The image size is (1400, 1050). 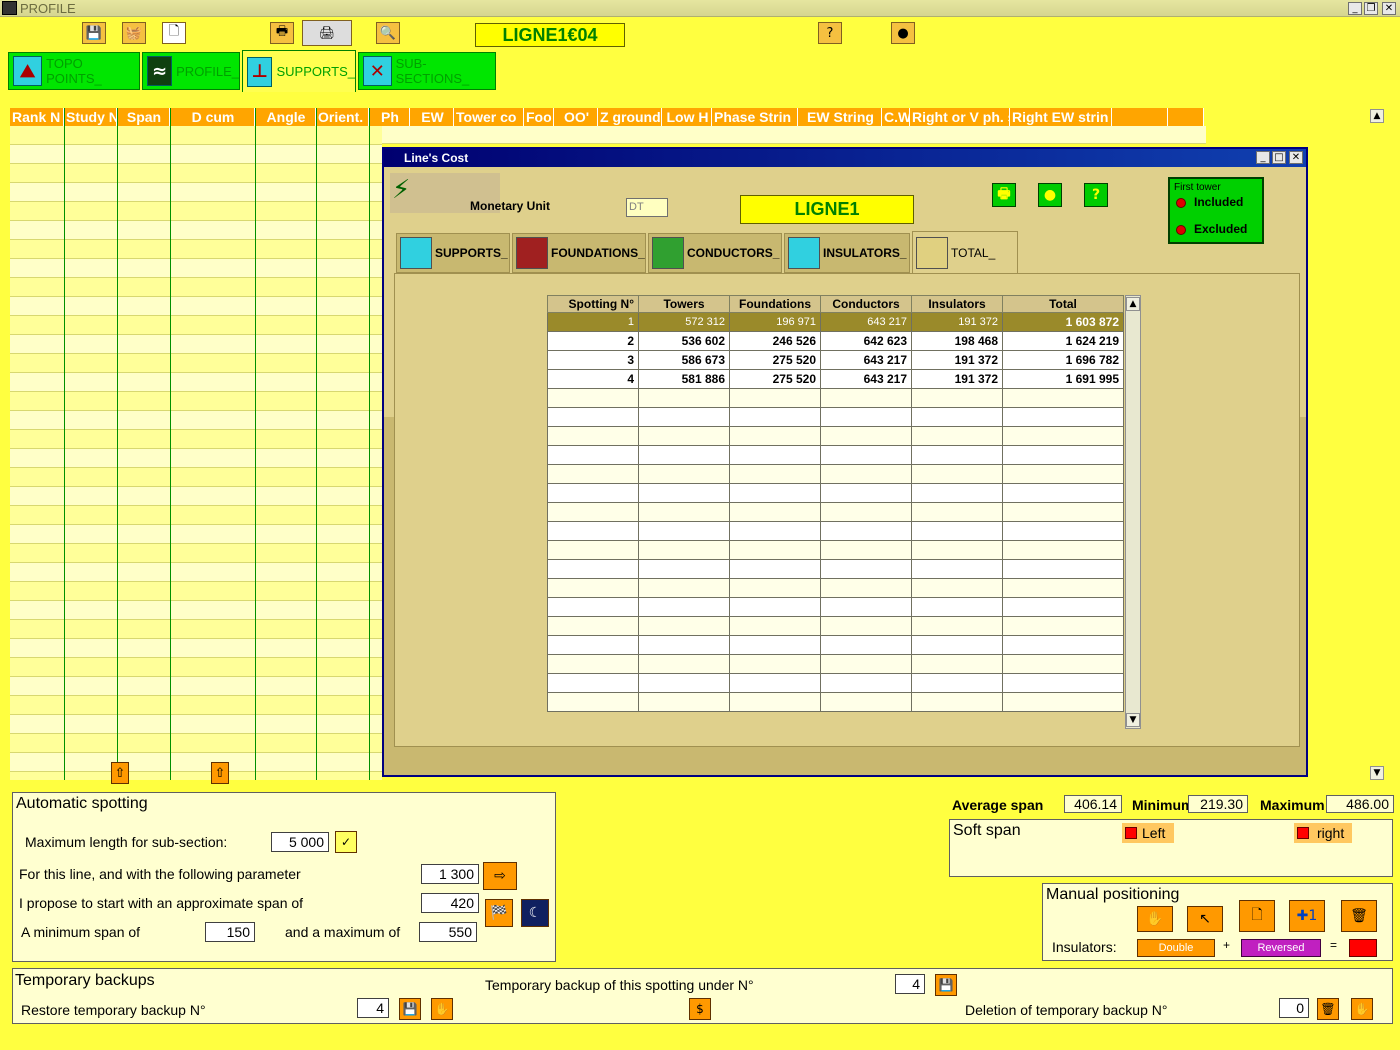 What do you see at coordinates (775, 322) in the screenshot?
I see `table-cell: 196 971` at bounding box center [775, 322].